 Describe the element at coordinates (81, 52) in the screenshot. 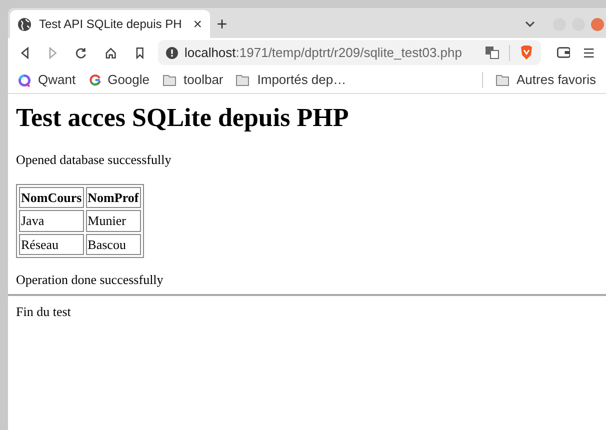

I see `reload-icon` at that location.